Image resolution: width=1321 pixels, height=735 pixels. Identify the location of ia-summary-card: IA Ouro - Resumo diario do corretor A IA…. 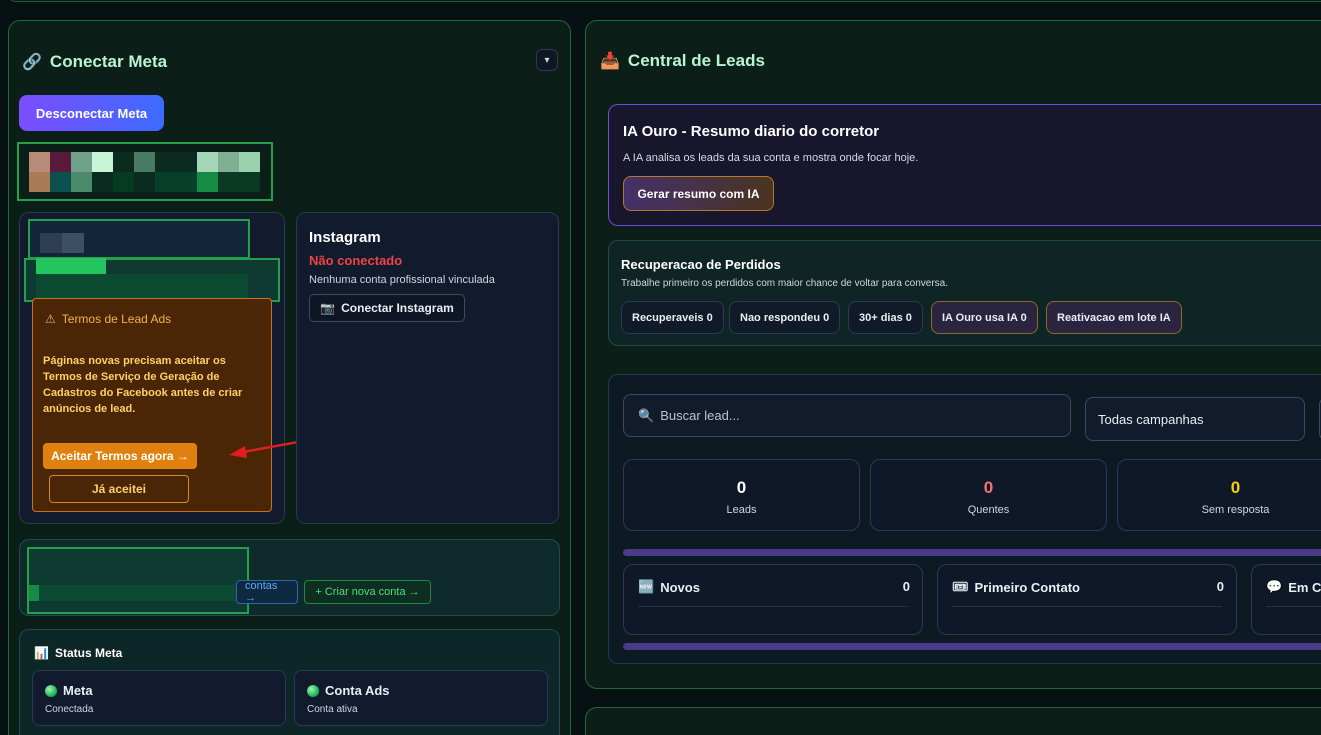
(964, 165).